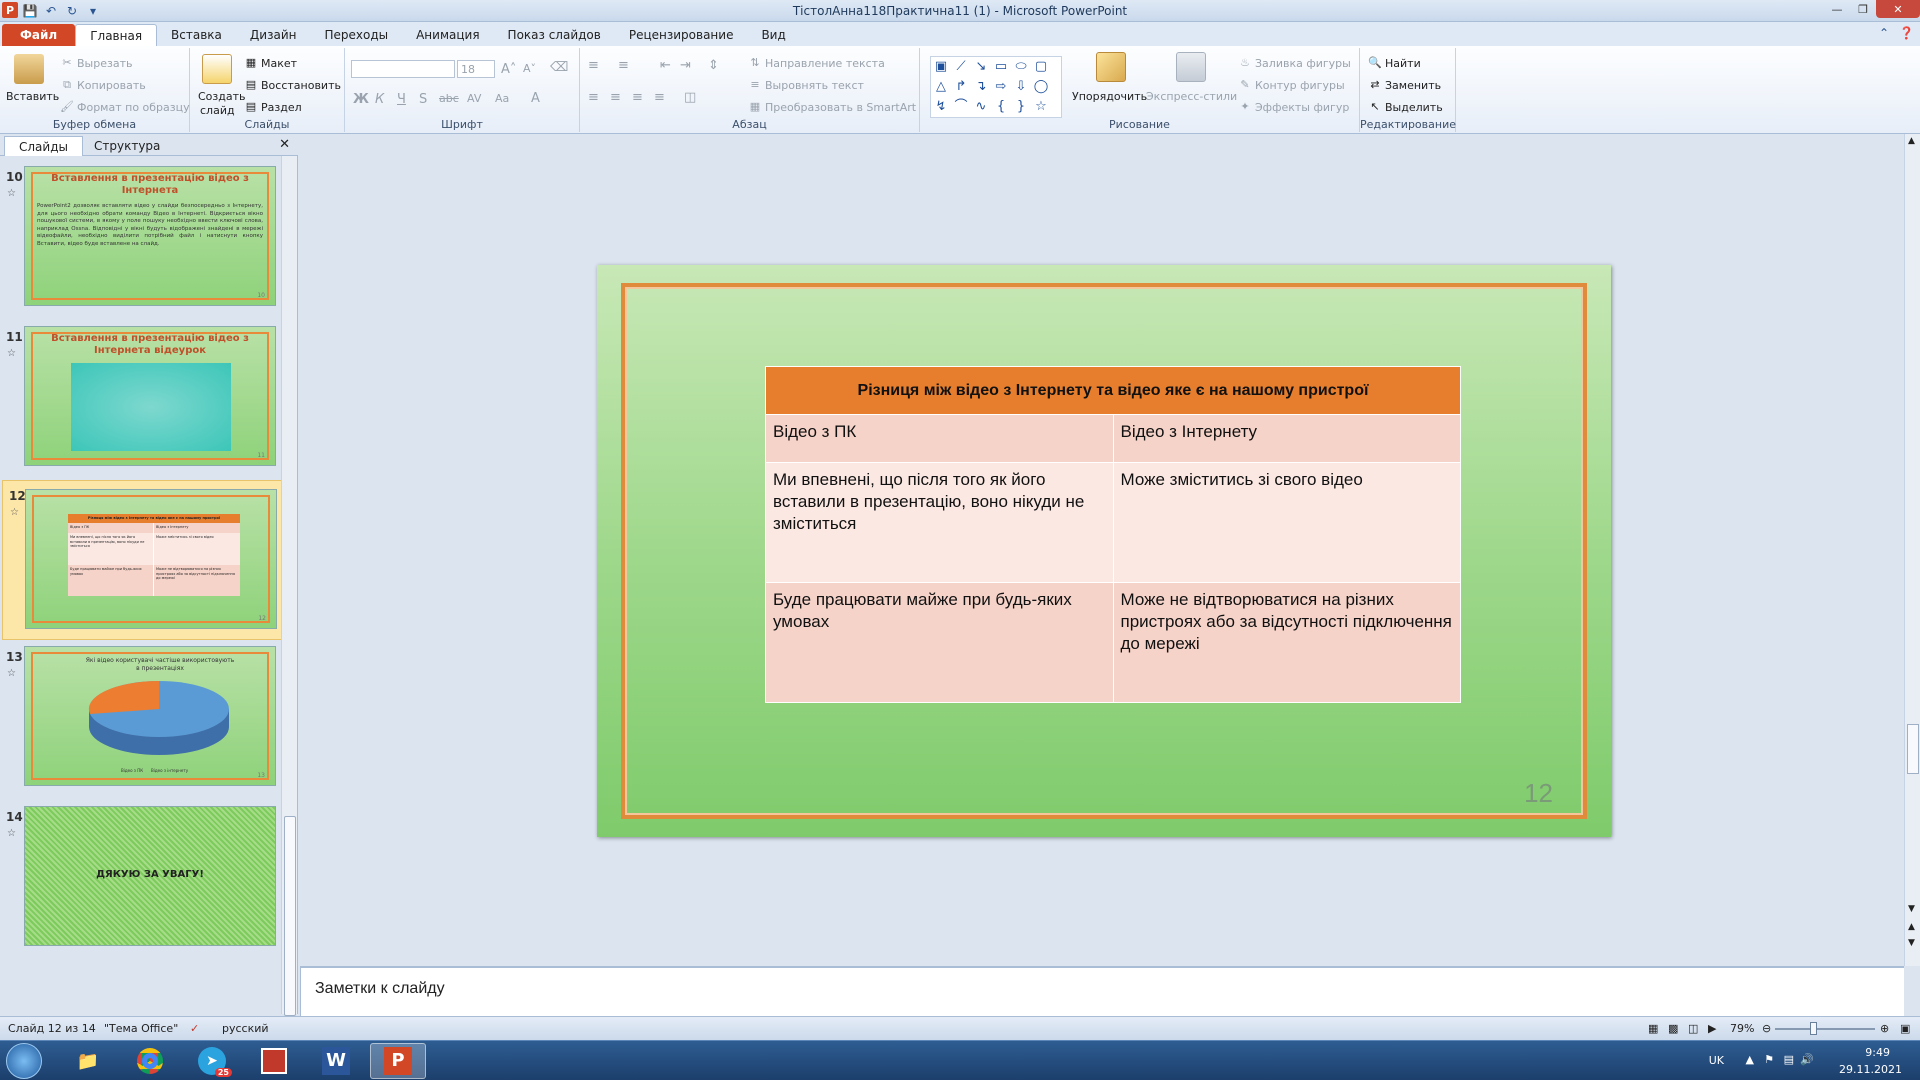 The image size is (1920, 1080). What do you see at coordinates (659, 97) in the screenshot?
I see `justify-icon: ≡` at bounding box center [659, 97].